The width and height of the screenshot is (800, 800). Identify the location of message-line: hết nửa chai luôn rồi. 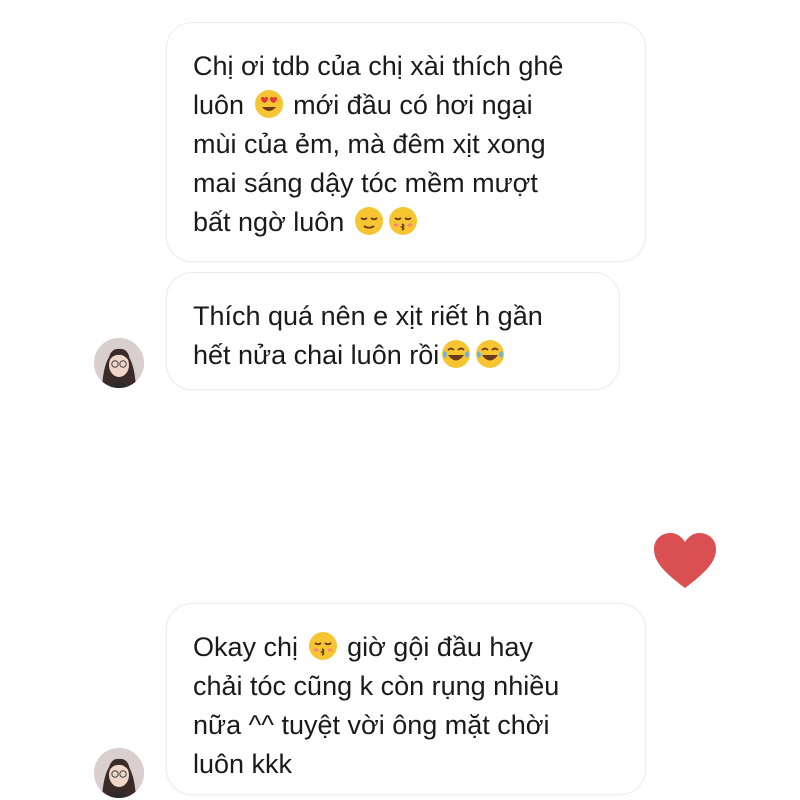
(393, 355).